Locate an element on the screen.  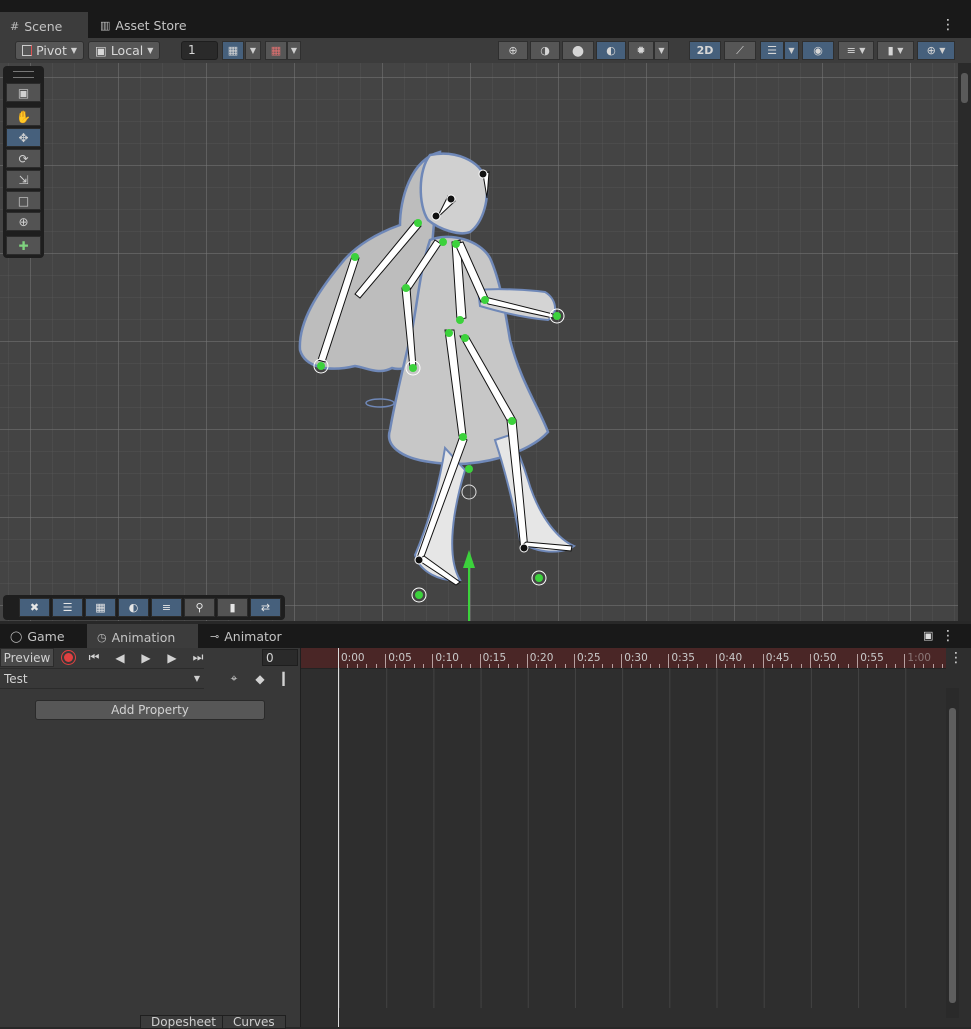
tab-asset-store: ▥ Asset Store is located at coordinates (145, 25).